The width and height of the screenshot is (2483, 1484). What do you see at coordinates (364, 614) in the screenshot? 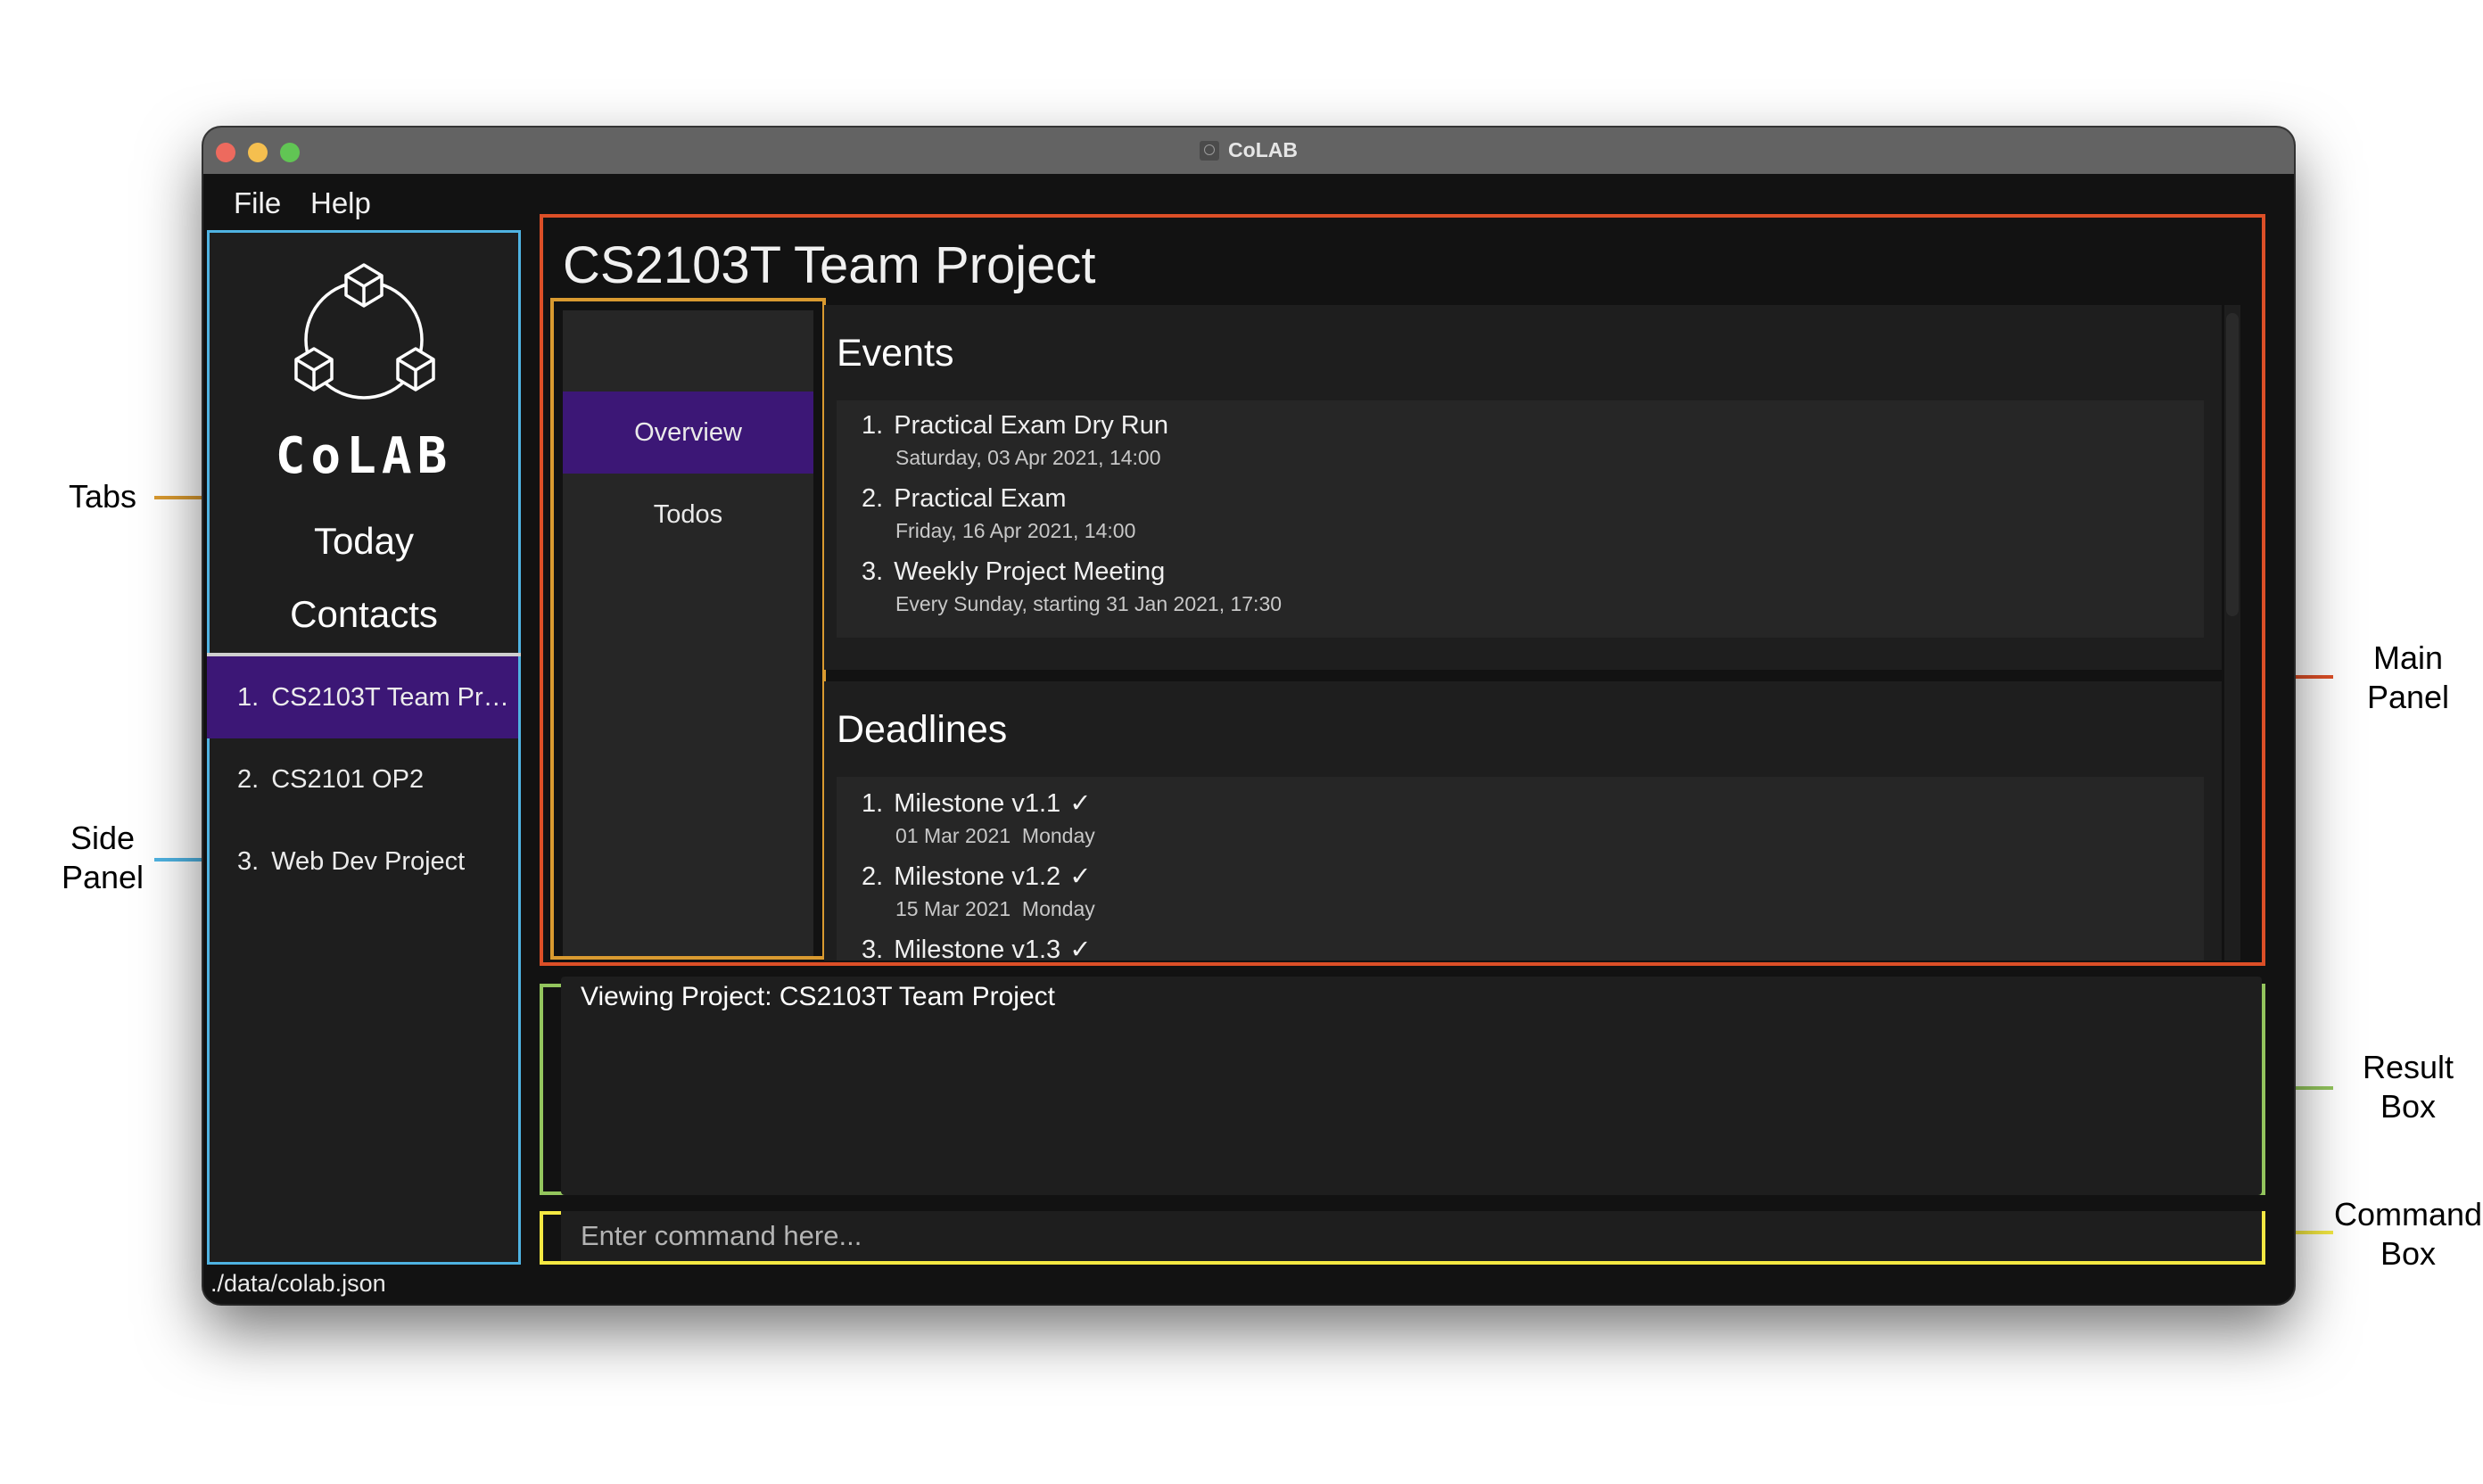
I see `nav-contacts: Contacts` at bounding box center [364, 614].